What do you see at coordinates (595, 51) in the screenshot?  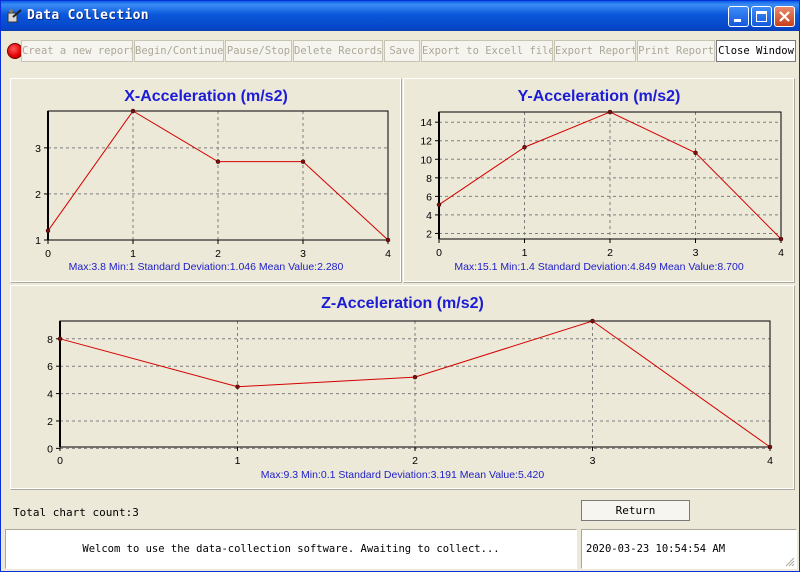 I see `export-report-button: Export Report` at bounding box center [595, 51].